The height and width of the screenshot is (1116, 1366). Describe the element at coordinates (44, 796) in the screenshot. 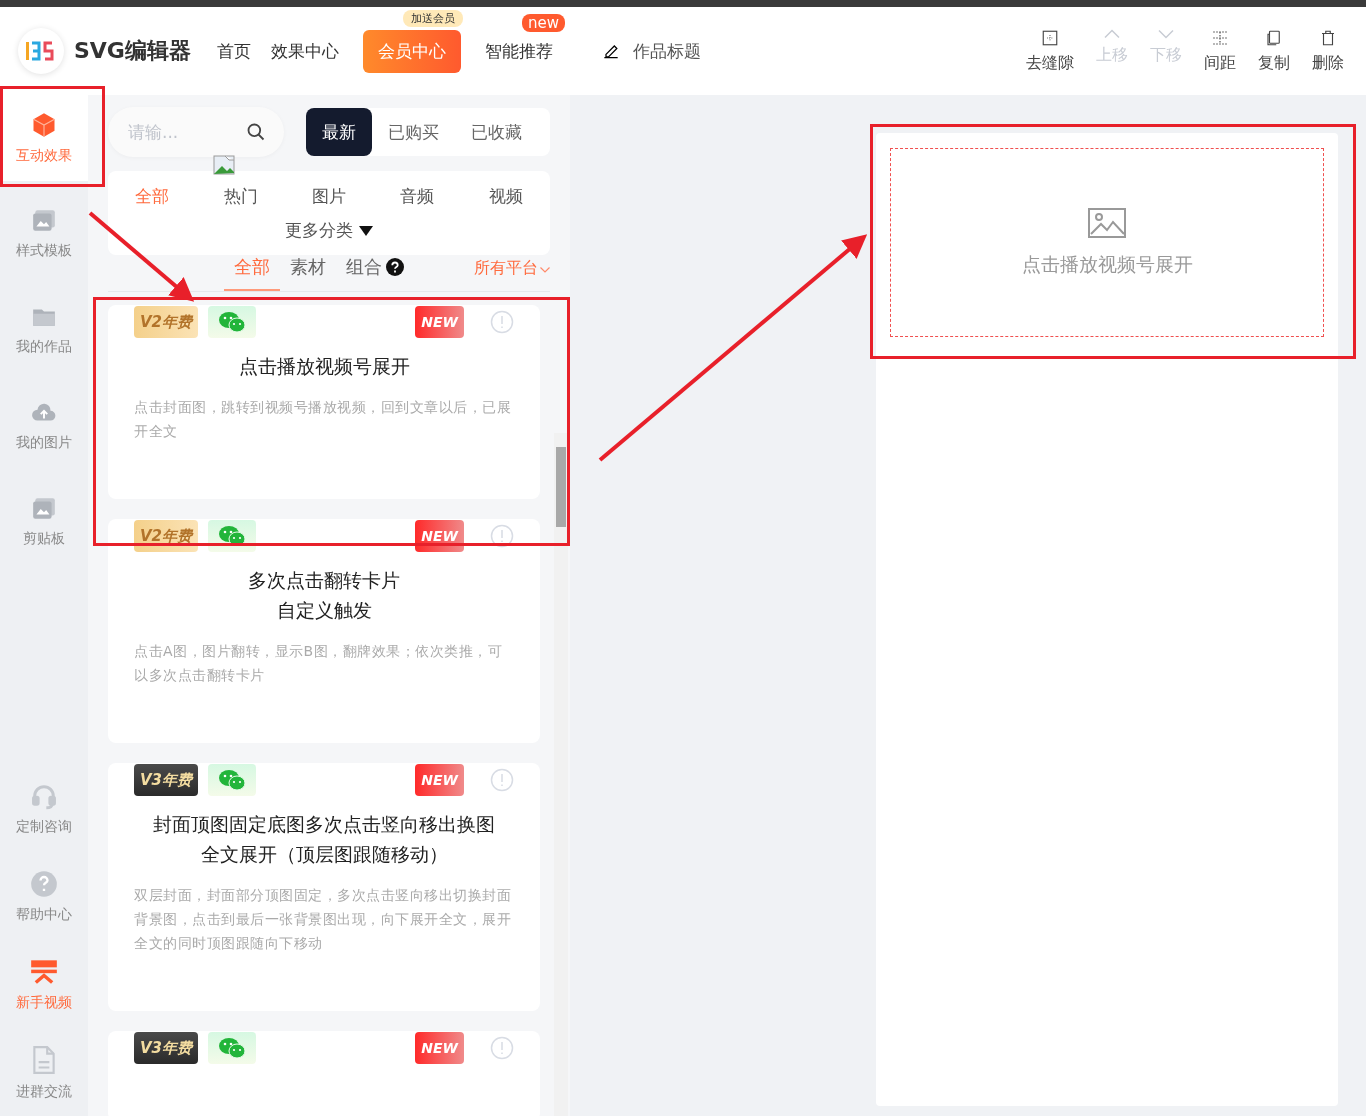

I see `headset-icon` at that location.